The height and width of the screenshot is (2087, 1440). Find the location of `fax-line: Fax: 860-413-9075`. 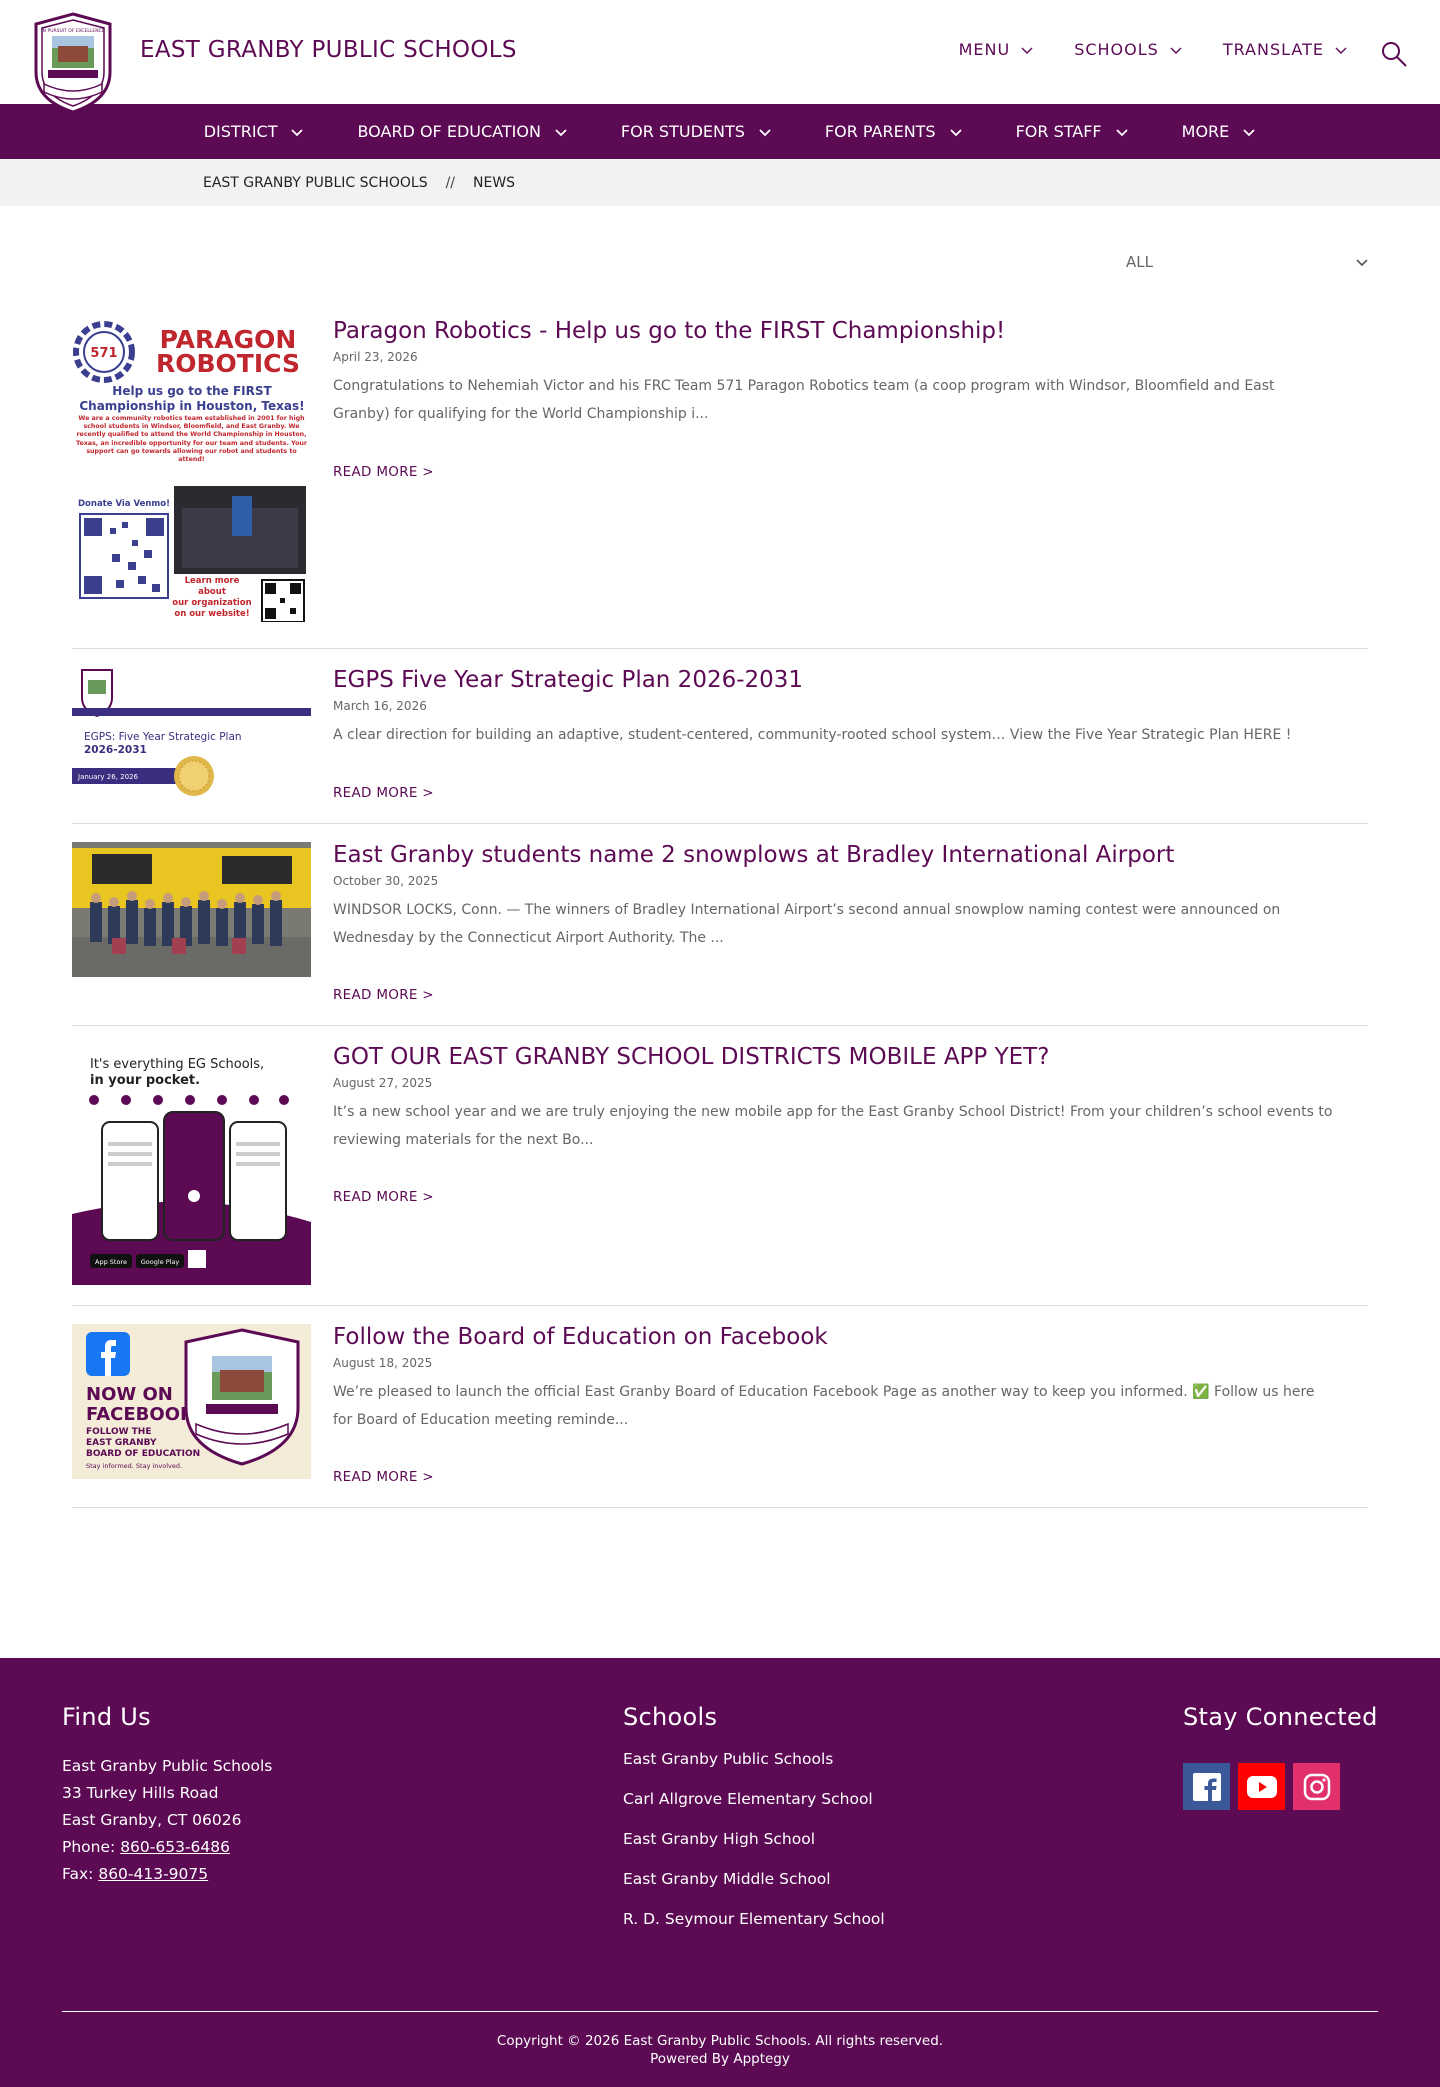

fax-line: Fax: 860-413-9075 is located at coordinates (167, 1874).